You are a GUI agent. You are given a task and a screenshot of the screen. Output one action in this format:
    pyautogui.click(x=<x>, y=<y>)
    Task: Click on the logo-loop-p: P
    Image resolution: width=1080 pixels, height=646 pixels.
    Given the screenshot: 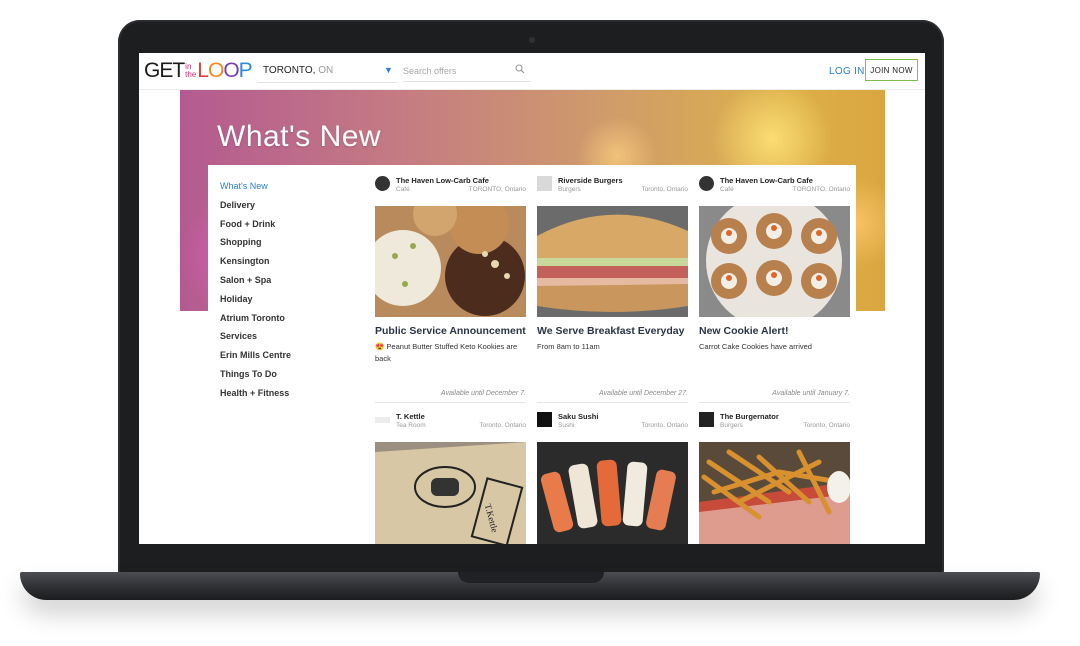 What is the action you would take?
    pyautogui.click(x=245, y=70)
    